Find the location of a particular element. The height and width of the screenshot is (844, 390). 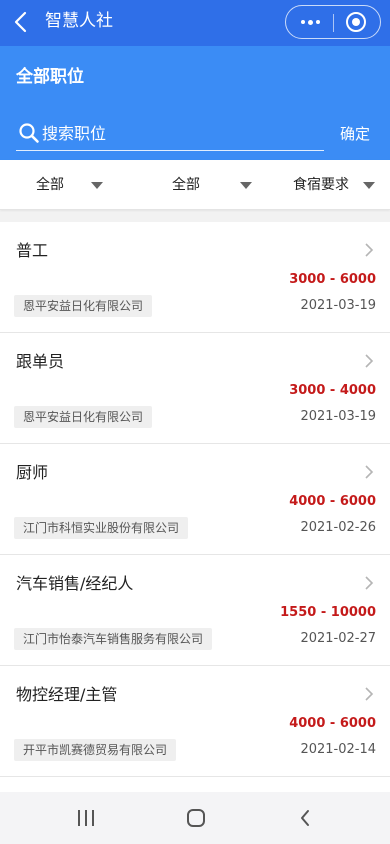

job-list-item: 跟单员 3000 - 4000 恩平安益日化有限公司 2021-03-19 is located at coordinates (195, 388).